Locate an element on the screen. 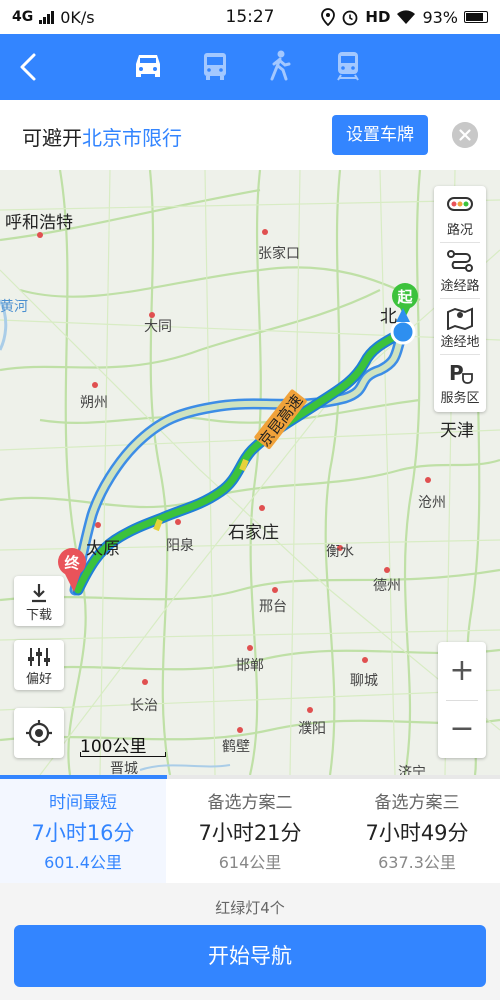 Image resolution: width=500 pixels, height=1000 pixels. city-label: 北 is located at coordinates (388, 317).